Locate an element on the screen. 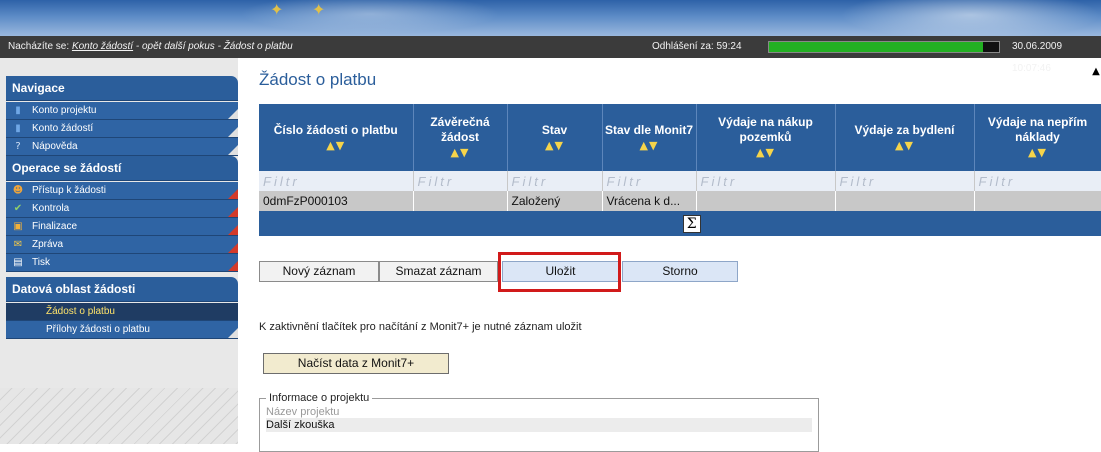 The height and width of the screenshot is (452, 1101). column-header-vydaje-pozemky: Výdaje na nákup pozemků ▲▼ is located at coordinates (766, 137).